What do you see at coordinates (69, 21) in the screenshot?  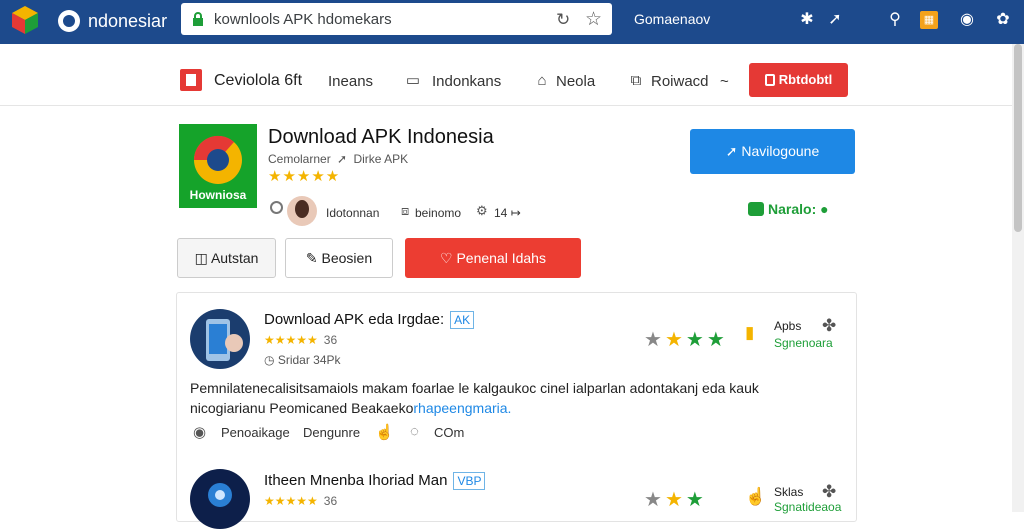 I see `browser-home-icon` at bounding box center [69, 21].